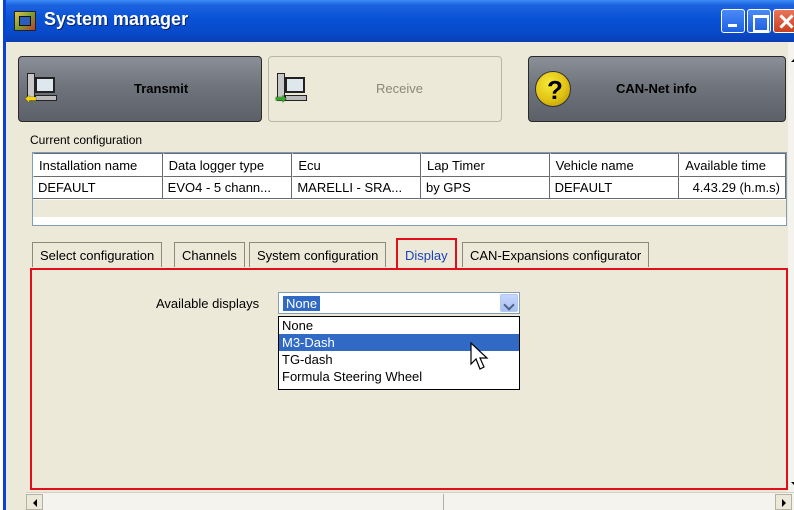 The width and height of the screenshot is (794, 510). I want to click on column-header: Data logger type, so click(227, 165).